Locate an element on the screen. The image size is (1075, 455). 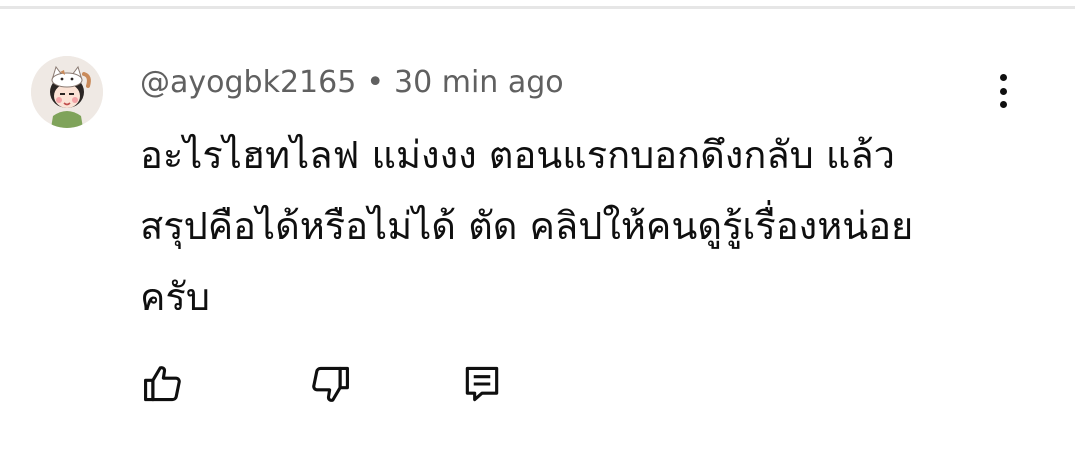
reply-button is located at coordinates (482, 384).